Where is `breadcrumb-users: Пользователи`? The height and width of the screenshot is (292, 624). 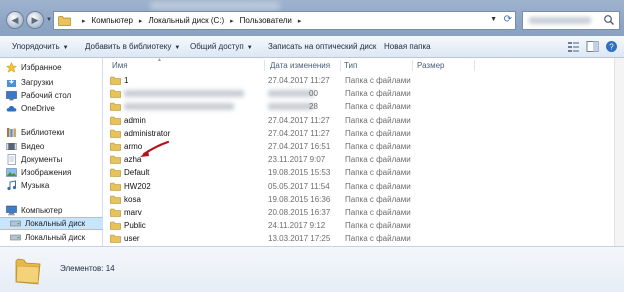
breadcrumb-users: Пользователи is located at coordinates (266, 20).